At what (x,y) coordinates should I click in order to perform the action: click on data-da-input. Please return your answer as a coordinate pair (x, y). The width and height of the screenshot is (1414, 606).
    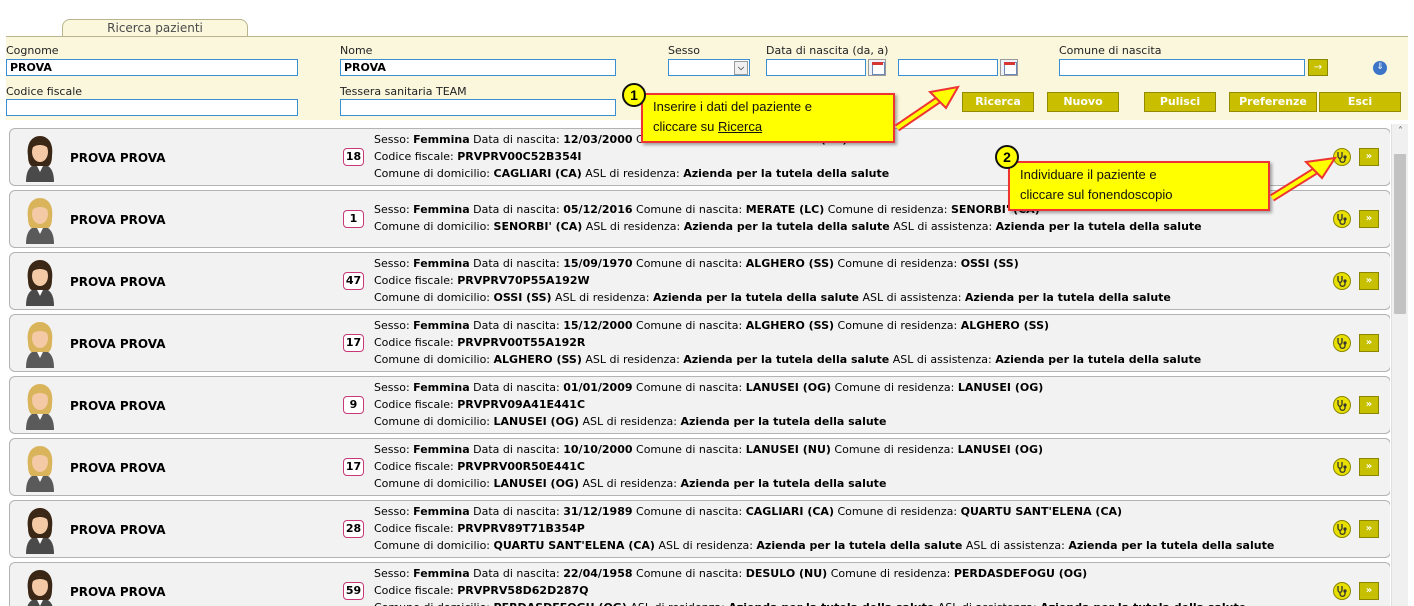
    Looking at the image, I should click on (816, 67).